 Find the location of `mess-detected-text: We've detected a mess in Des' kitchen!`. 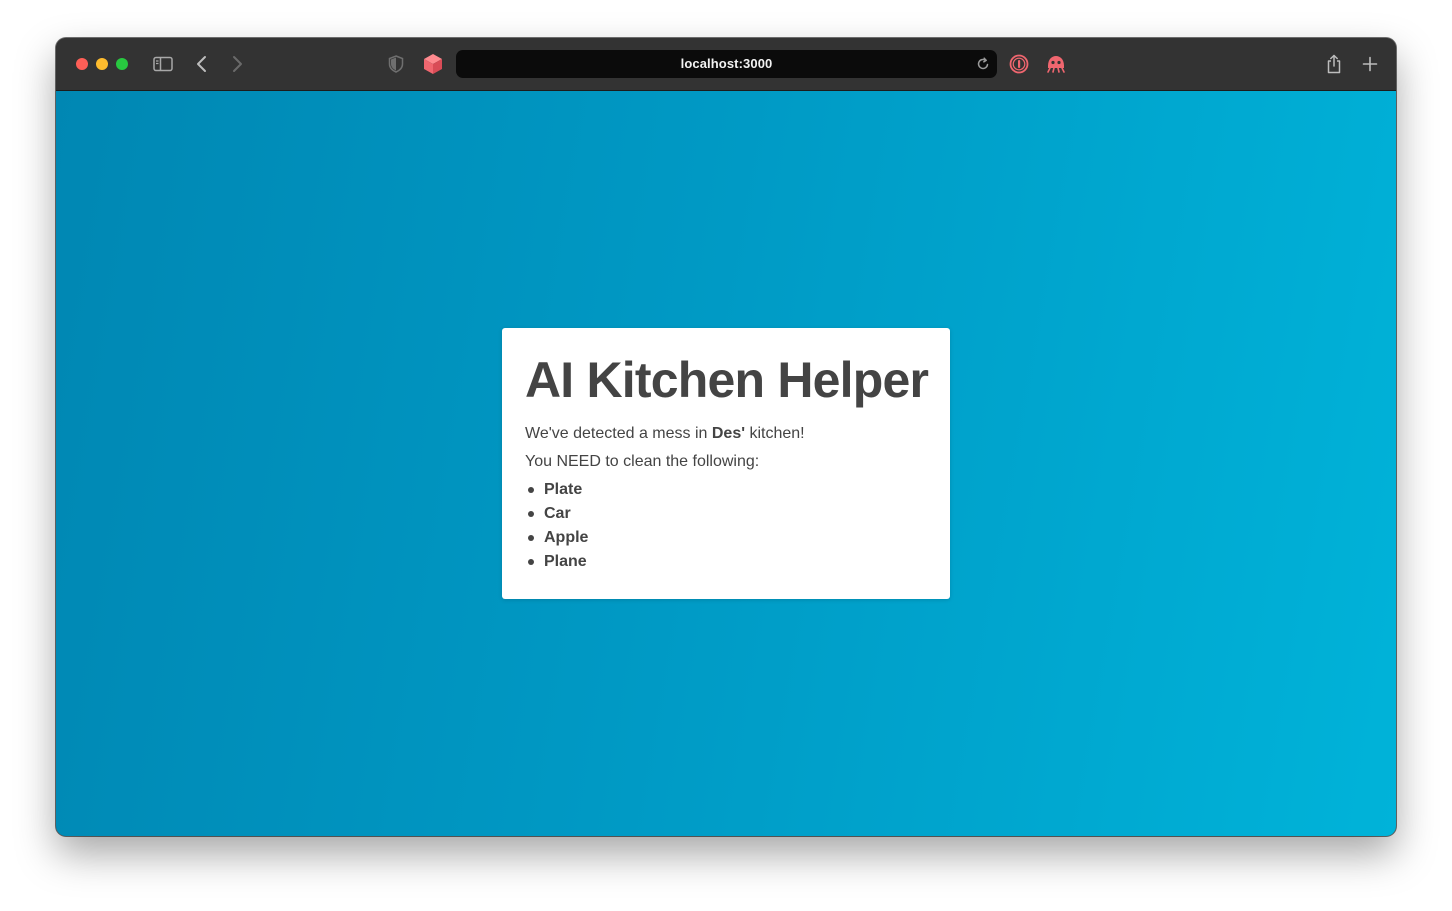

mess-detected-text: We've detected a mess in Des' kitchen! is located at coordinates (726, 434).